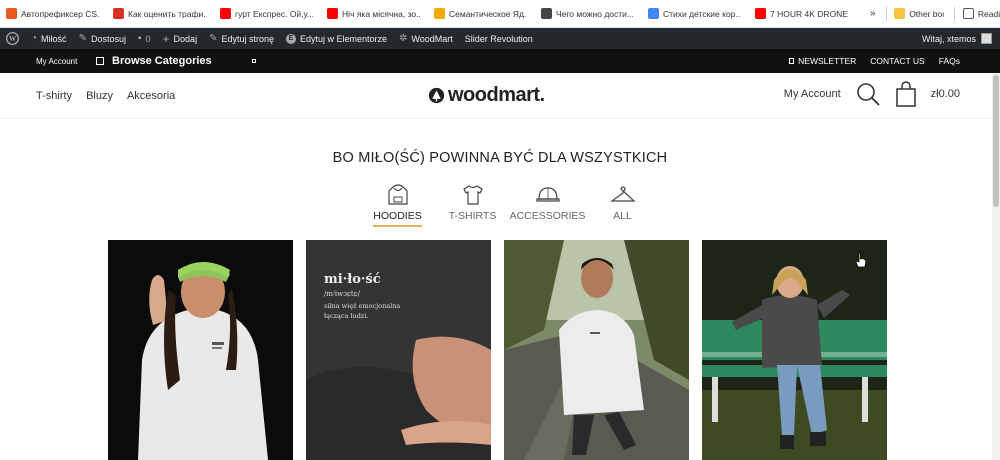 This screenshot has width=1000, height=460. I want to click on print-line2: łącząca ludzi., so click(346, 316).